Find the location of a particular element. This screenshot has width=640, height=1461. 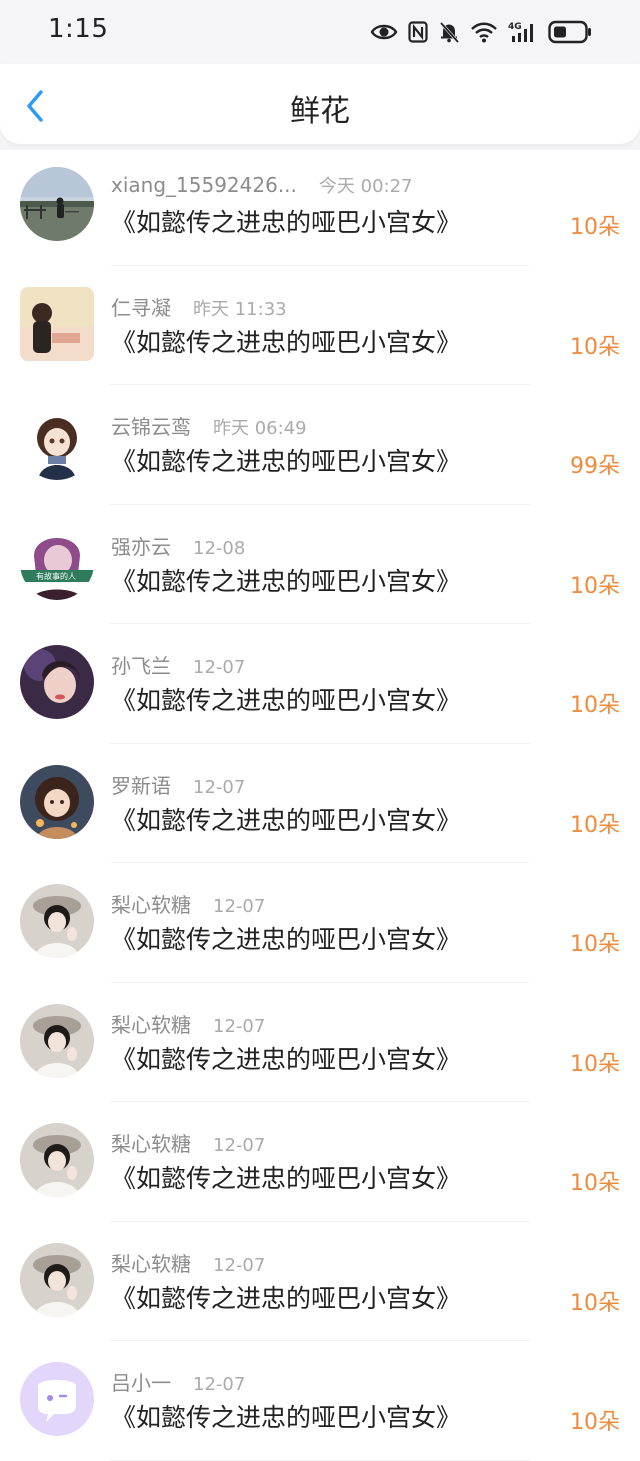

bell-off-icon is located at coordinates (449, 32).